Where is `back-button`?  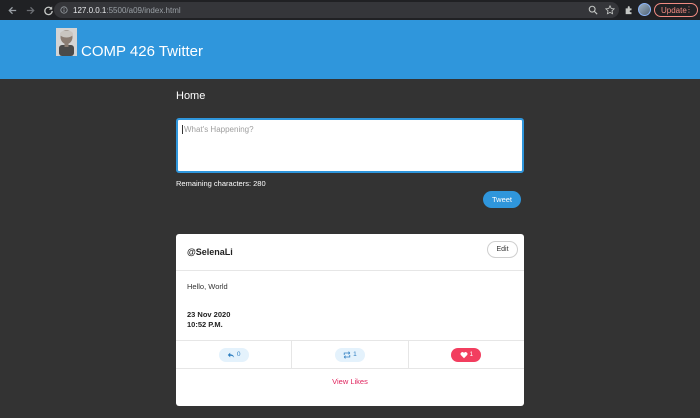
back-button is located at coordinates (12, 10).